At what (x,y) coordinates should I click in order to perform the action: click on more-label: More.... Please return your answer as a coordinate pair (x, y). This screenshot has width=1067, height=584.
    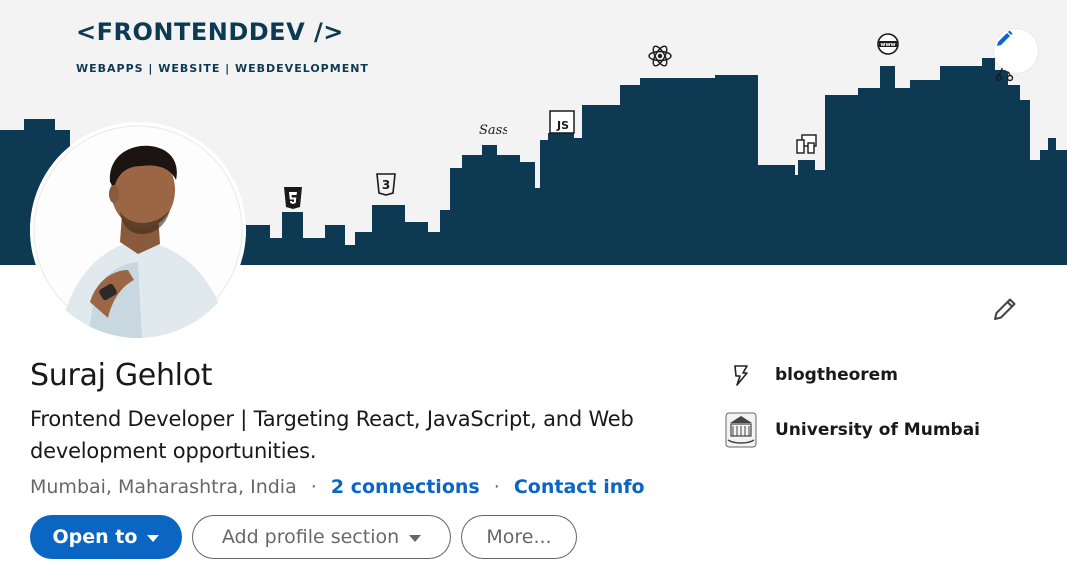
    Looking at the image, I should click on (519, 537).